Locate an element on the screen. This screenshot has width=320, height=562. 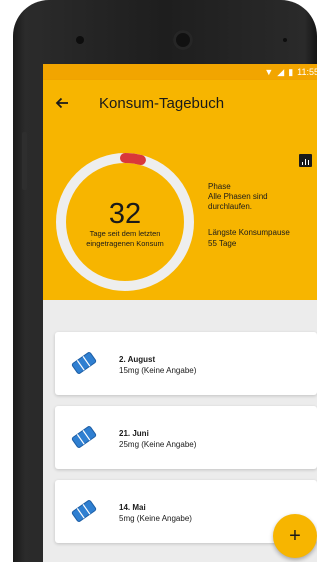
list-item: 2. August 15mg (Keine Angabe) is located at coordinates (186, 363).